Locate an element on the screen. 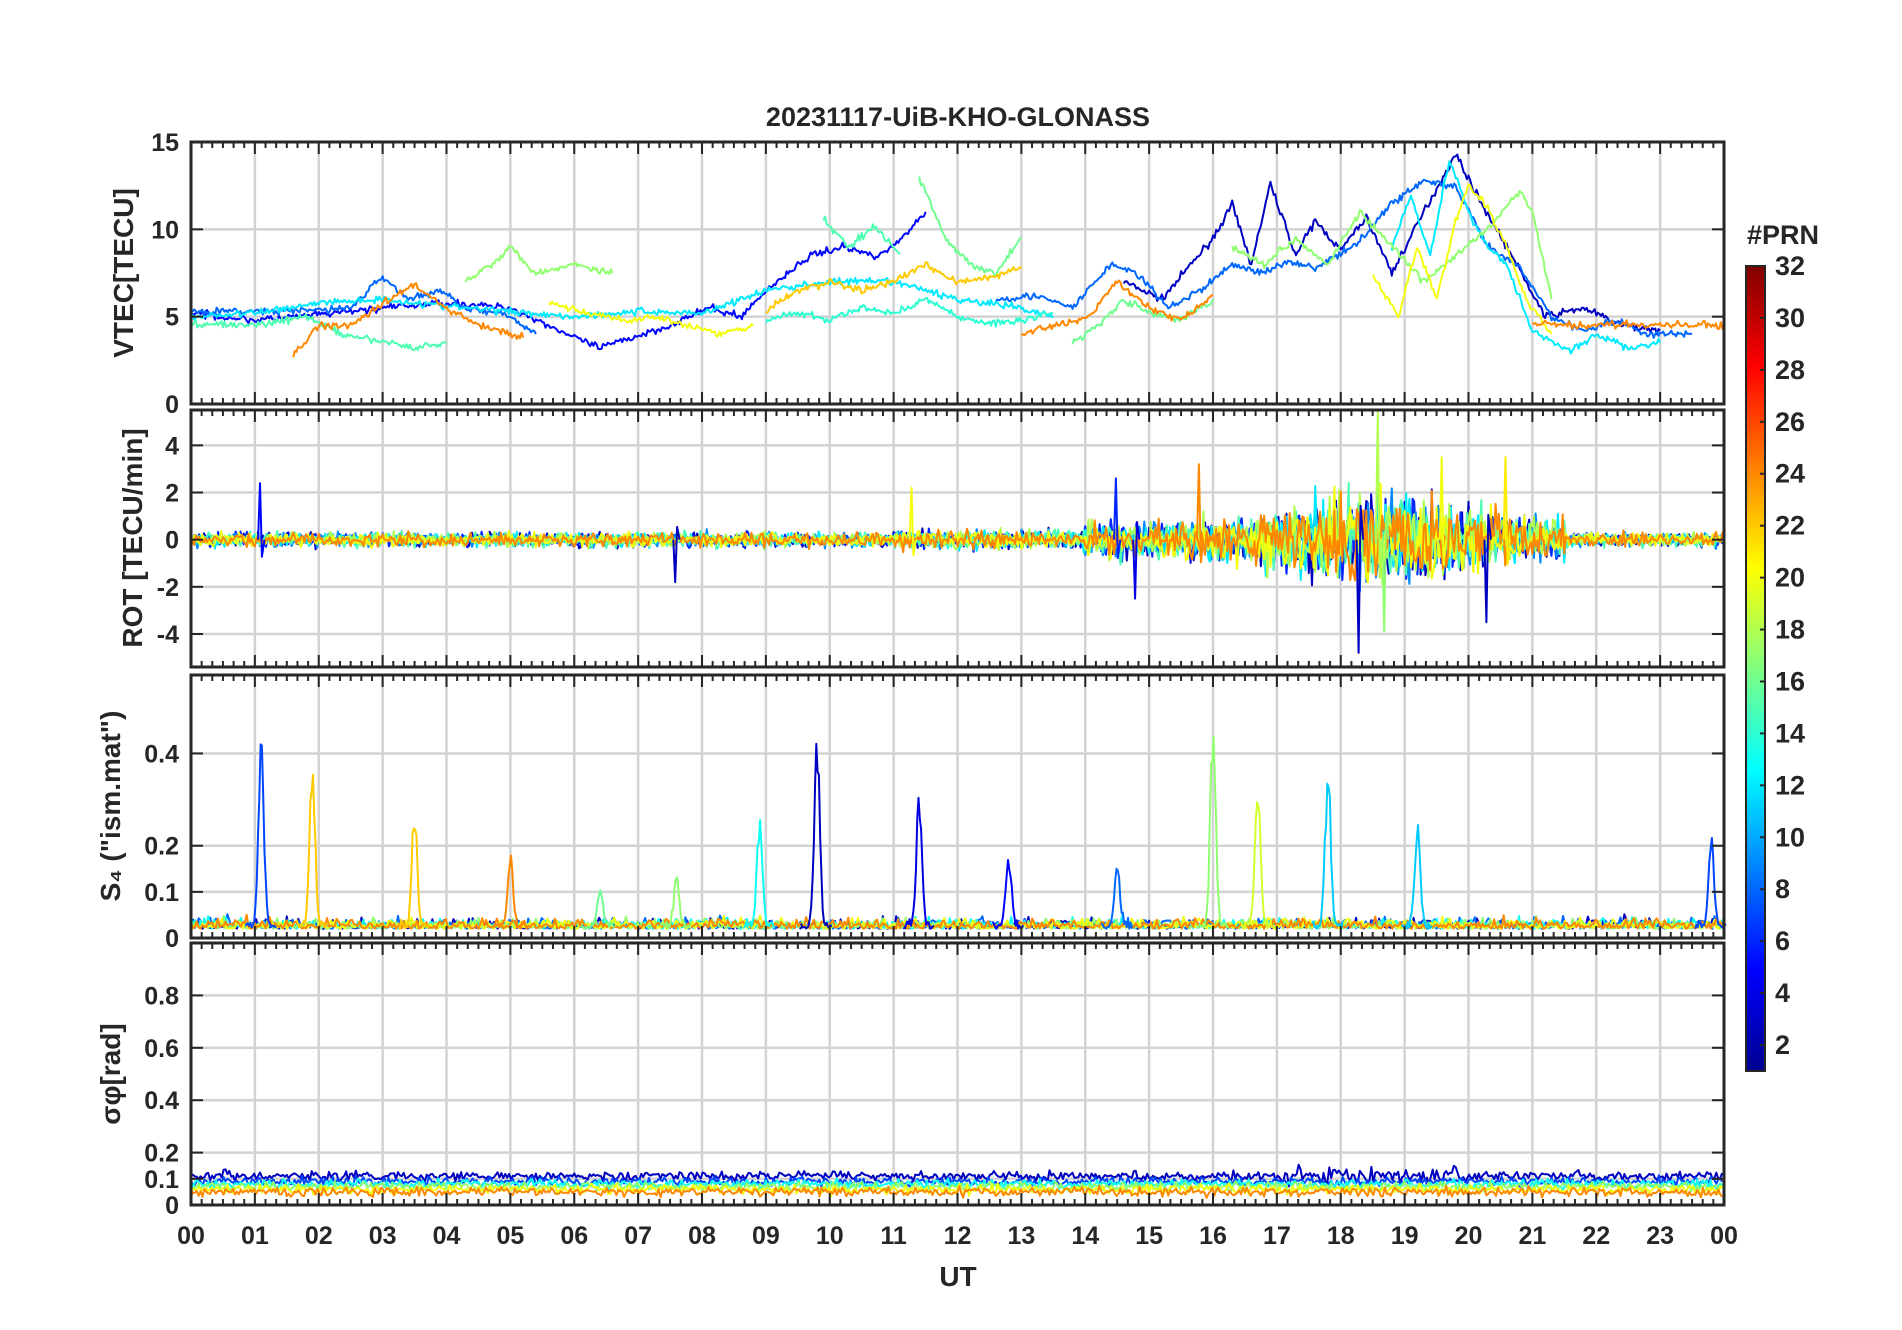  colorbar-tick-label: 16 is located at coordinates (1790, 681).